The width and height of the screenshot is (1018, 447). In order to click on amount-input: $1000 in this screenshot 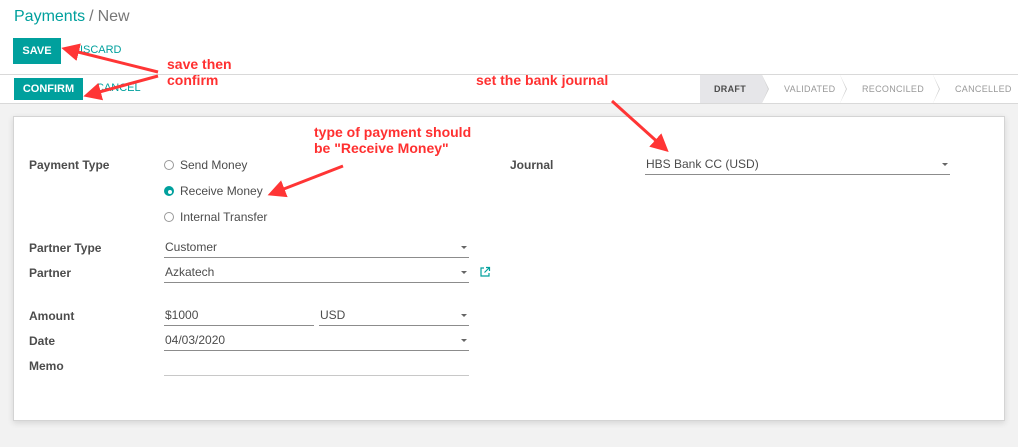, I will do `click(239, 316)`.